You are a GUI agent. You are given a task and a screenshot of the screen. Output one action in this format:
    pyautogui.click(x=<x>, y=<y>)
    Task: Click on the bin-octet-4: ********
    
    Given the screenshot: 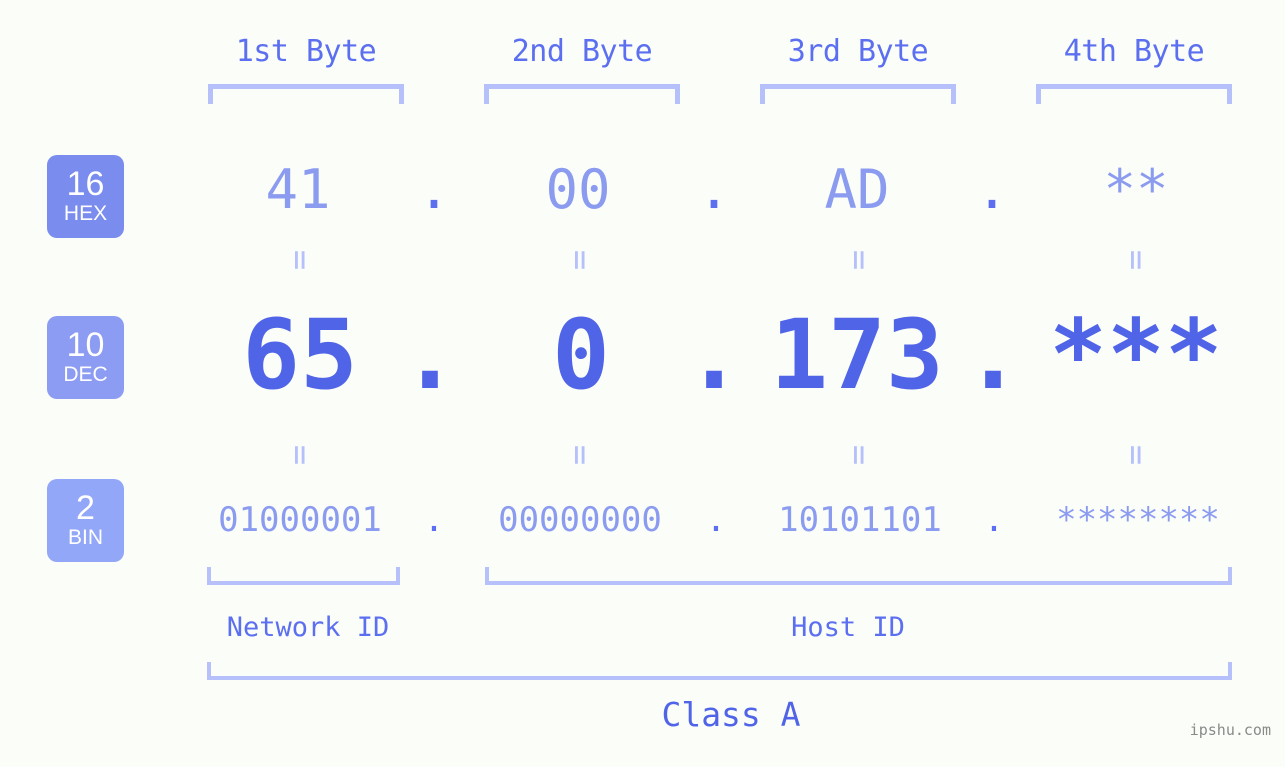 What is the action you would take?
    pyautogui.click(x=1138, y=520)
    